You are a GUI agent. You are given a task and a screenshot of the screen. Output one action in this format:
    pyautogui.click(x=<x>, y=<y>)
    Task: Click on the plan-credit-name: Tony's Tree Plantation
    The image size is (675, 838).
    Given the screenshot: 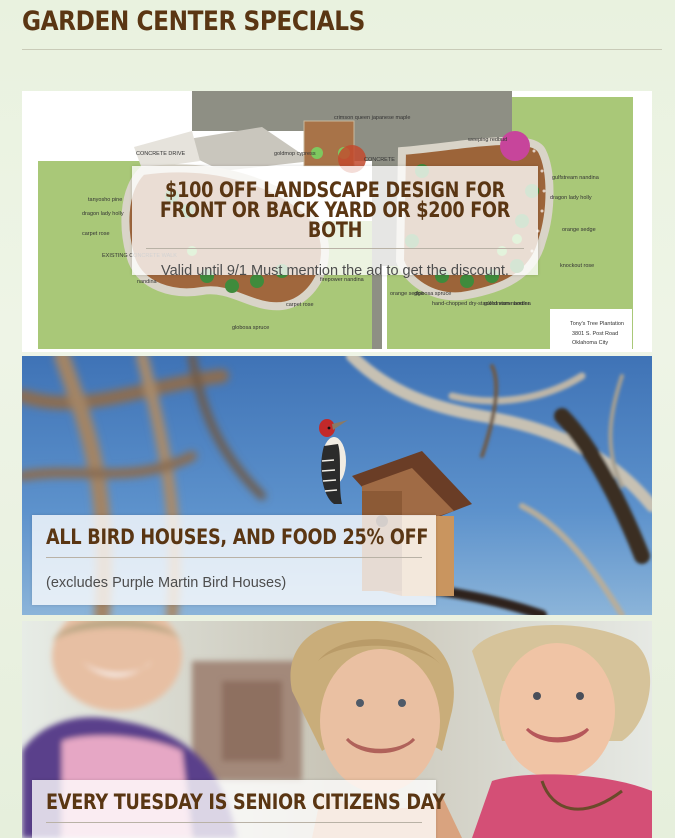 What is the action you would take?
    pyautogui.click(x=597, y=324)
    